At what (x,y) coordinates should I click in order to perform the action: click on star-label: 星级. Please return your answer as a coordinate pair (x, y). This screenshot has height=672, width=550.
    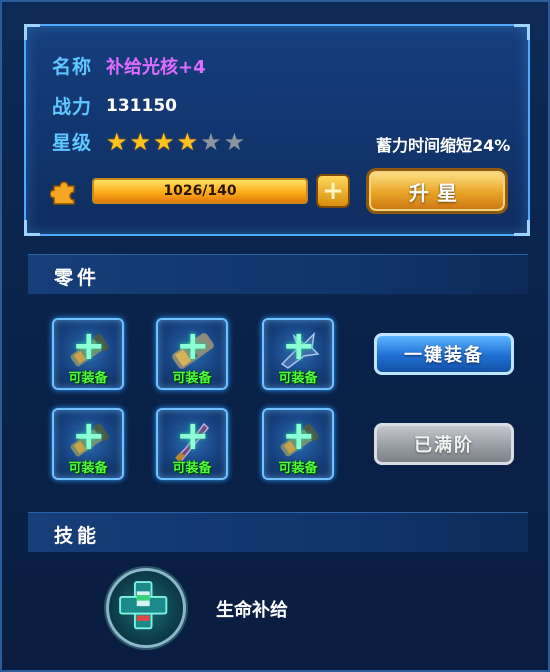
    Looking at the image, I should click on (72, 143).